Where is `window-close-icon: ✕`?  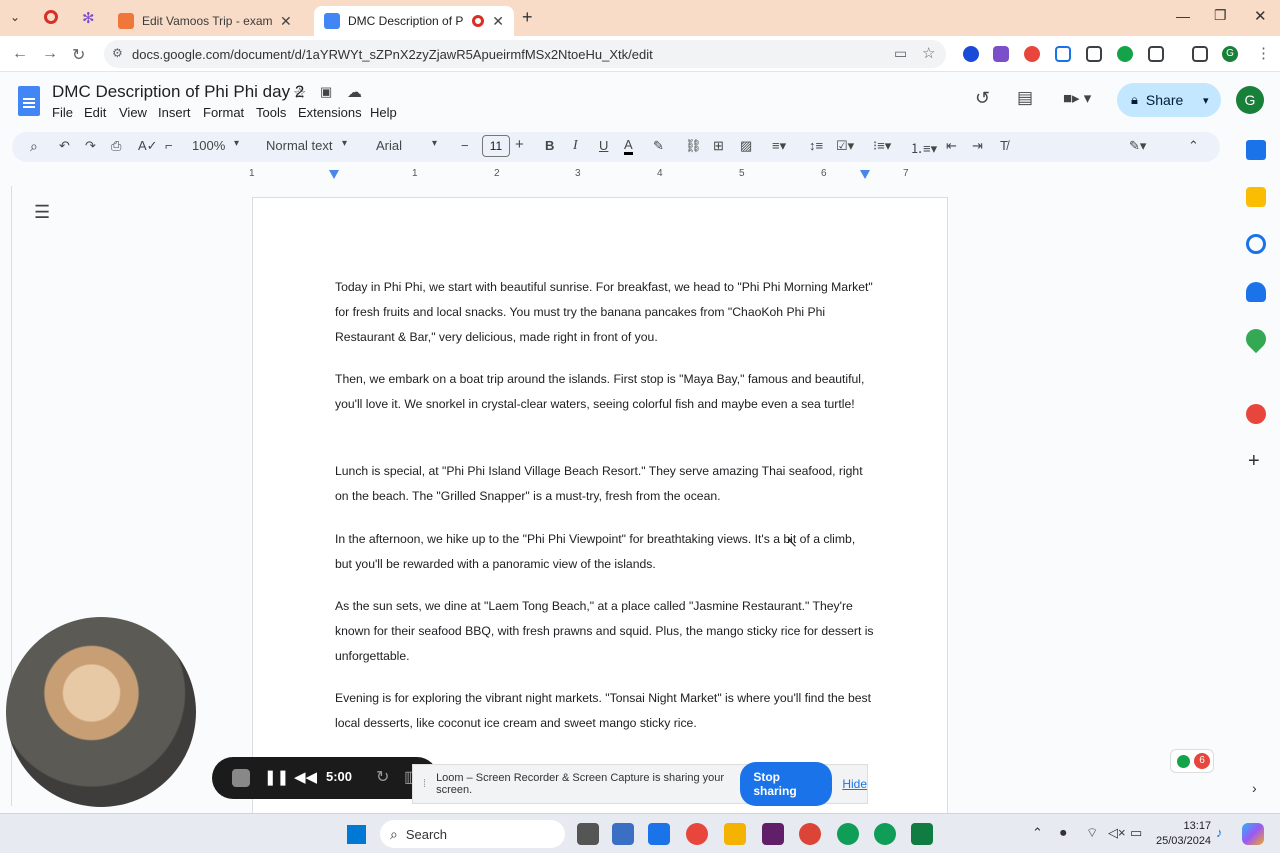 window-close-icon: ✕ is located at coordinates (1260, 16).